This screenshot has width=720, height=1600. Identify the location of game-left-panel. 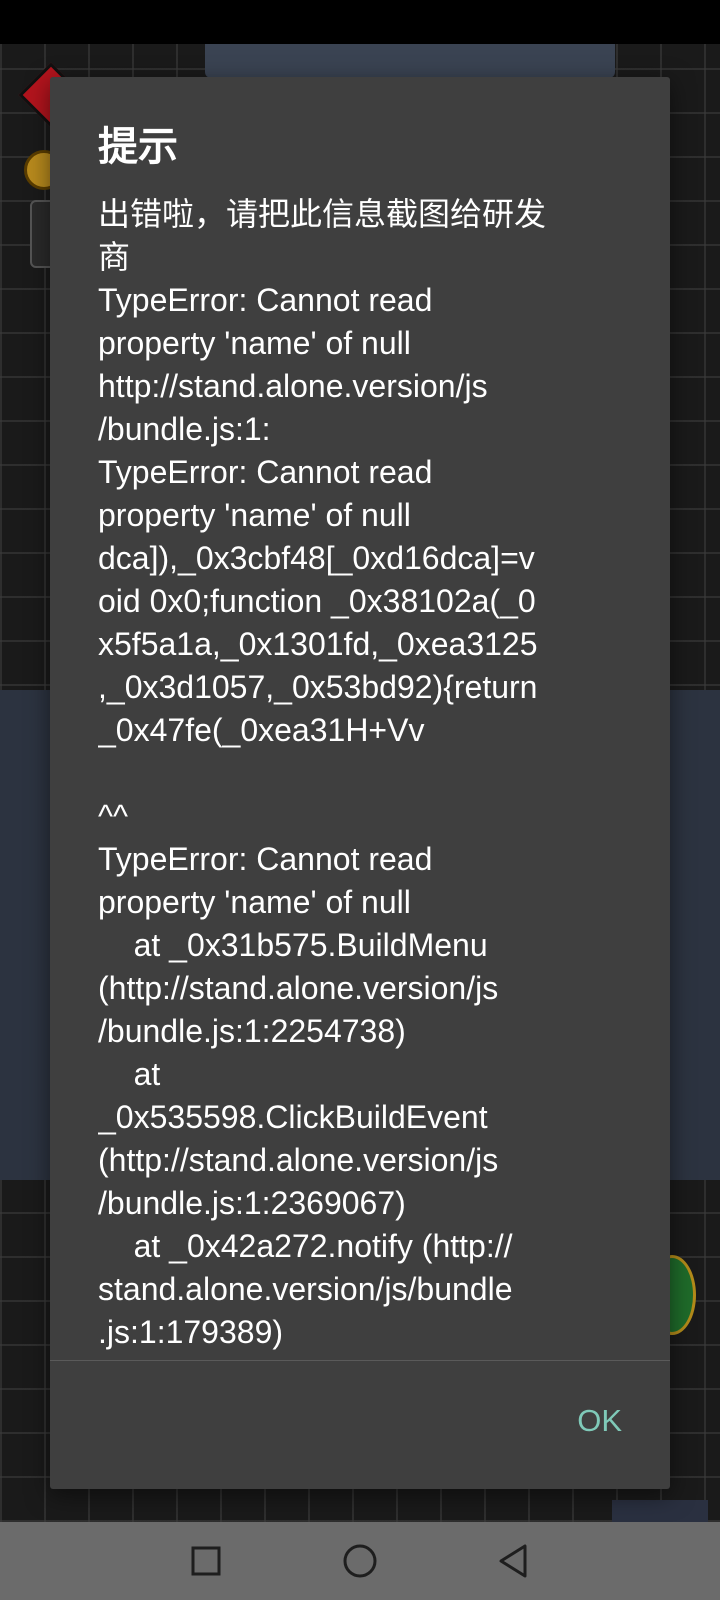
(26, 935).